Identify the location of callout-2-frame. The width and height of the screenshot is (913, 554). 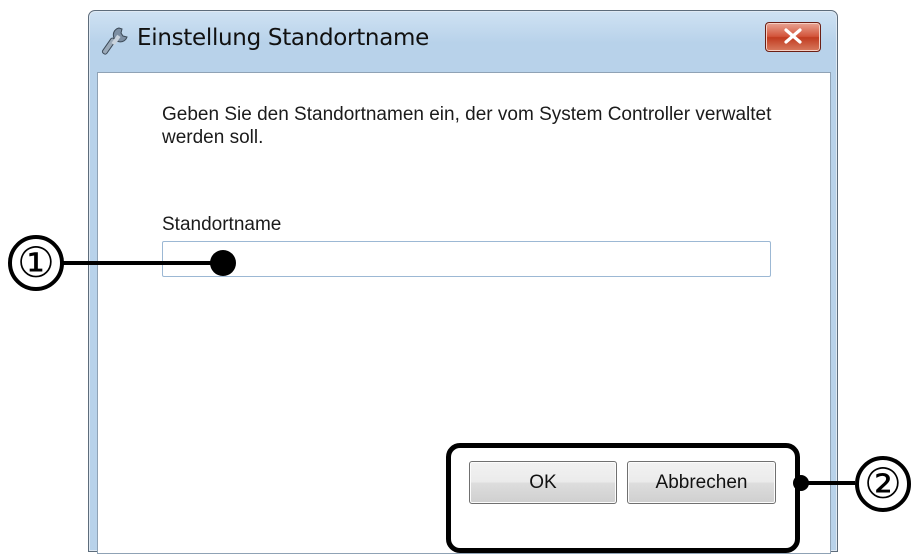
(623, 498).